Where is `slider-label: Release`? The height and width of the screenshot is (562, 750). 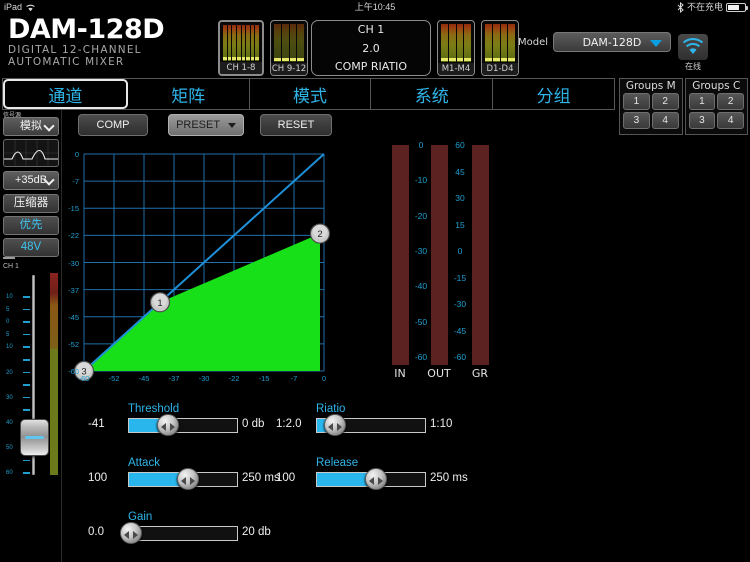 slider-label: Release is located at coordinates (337, 463).